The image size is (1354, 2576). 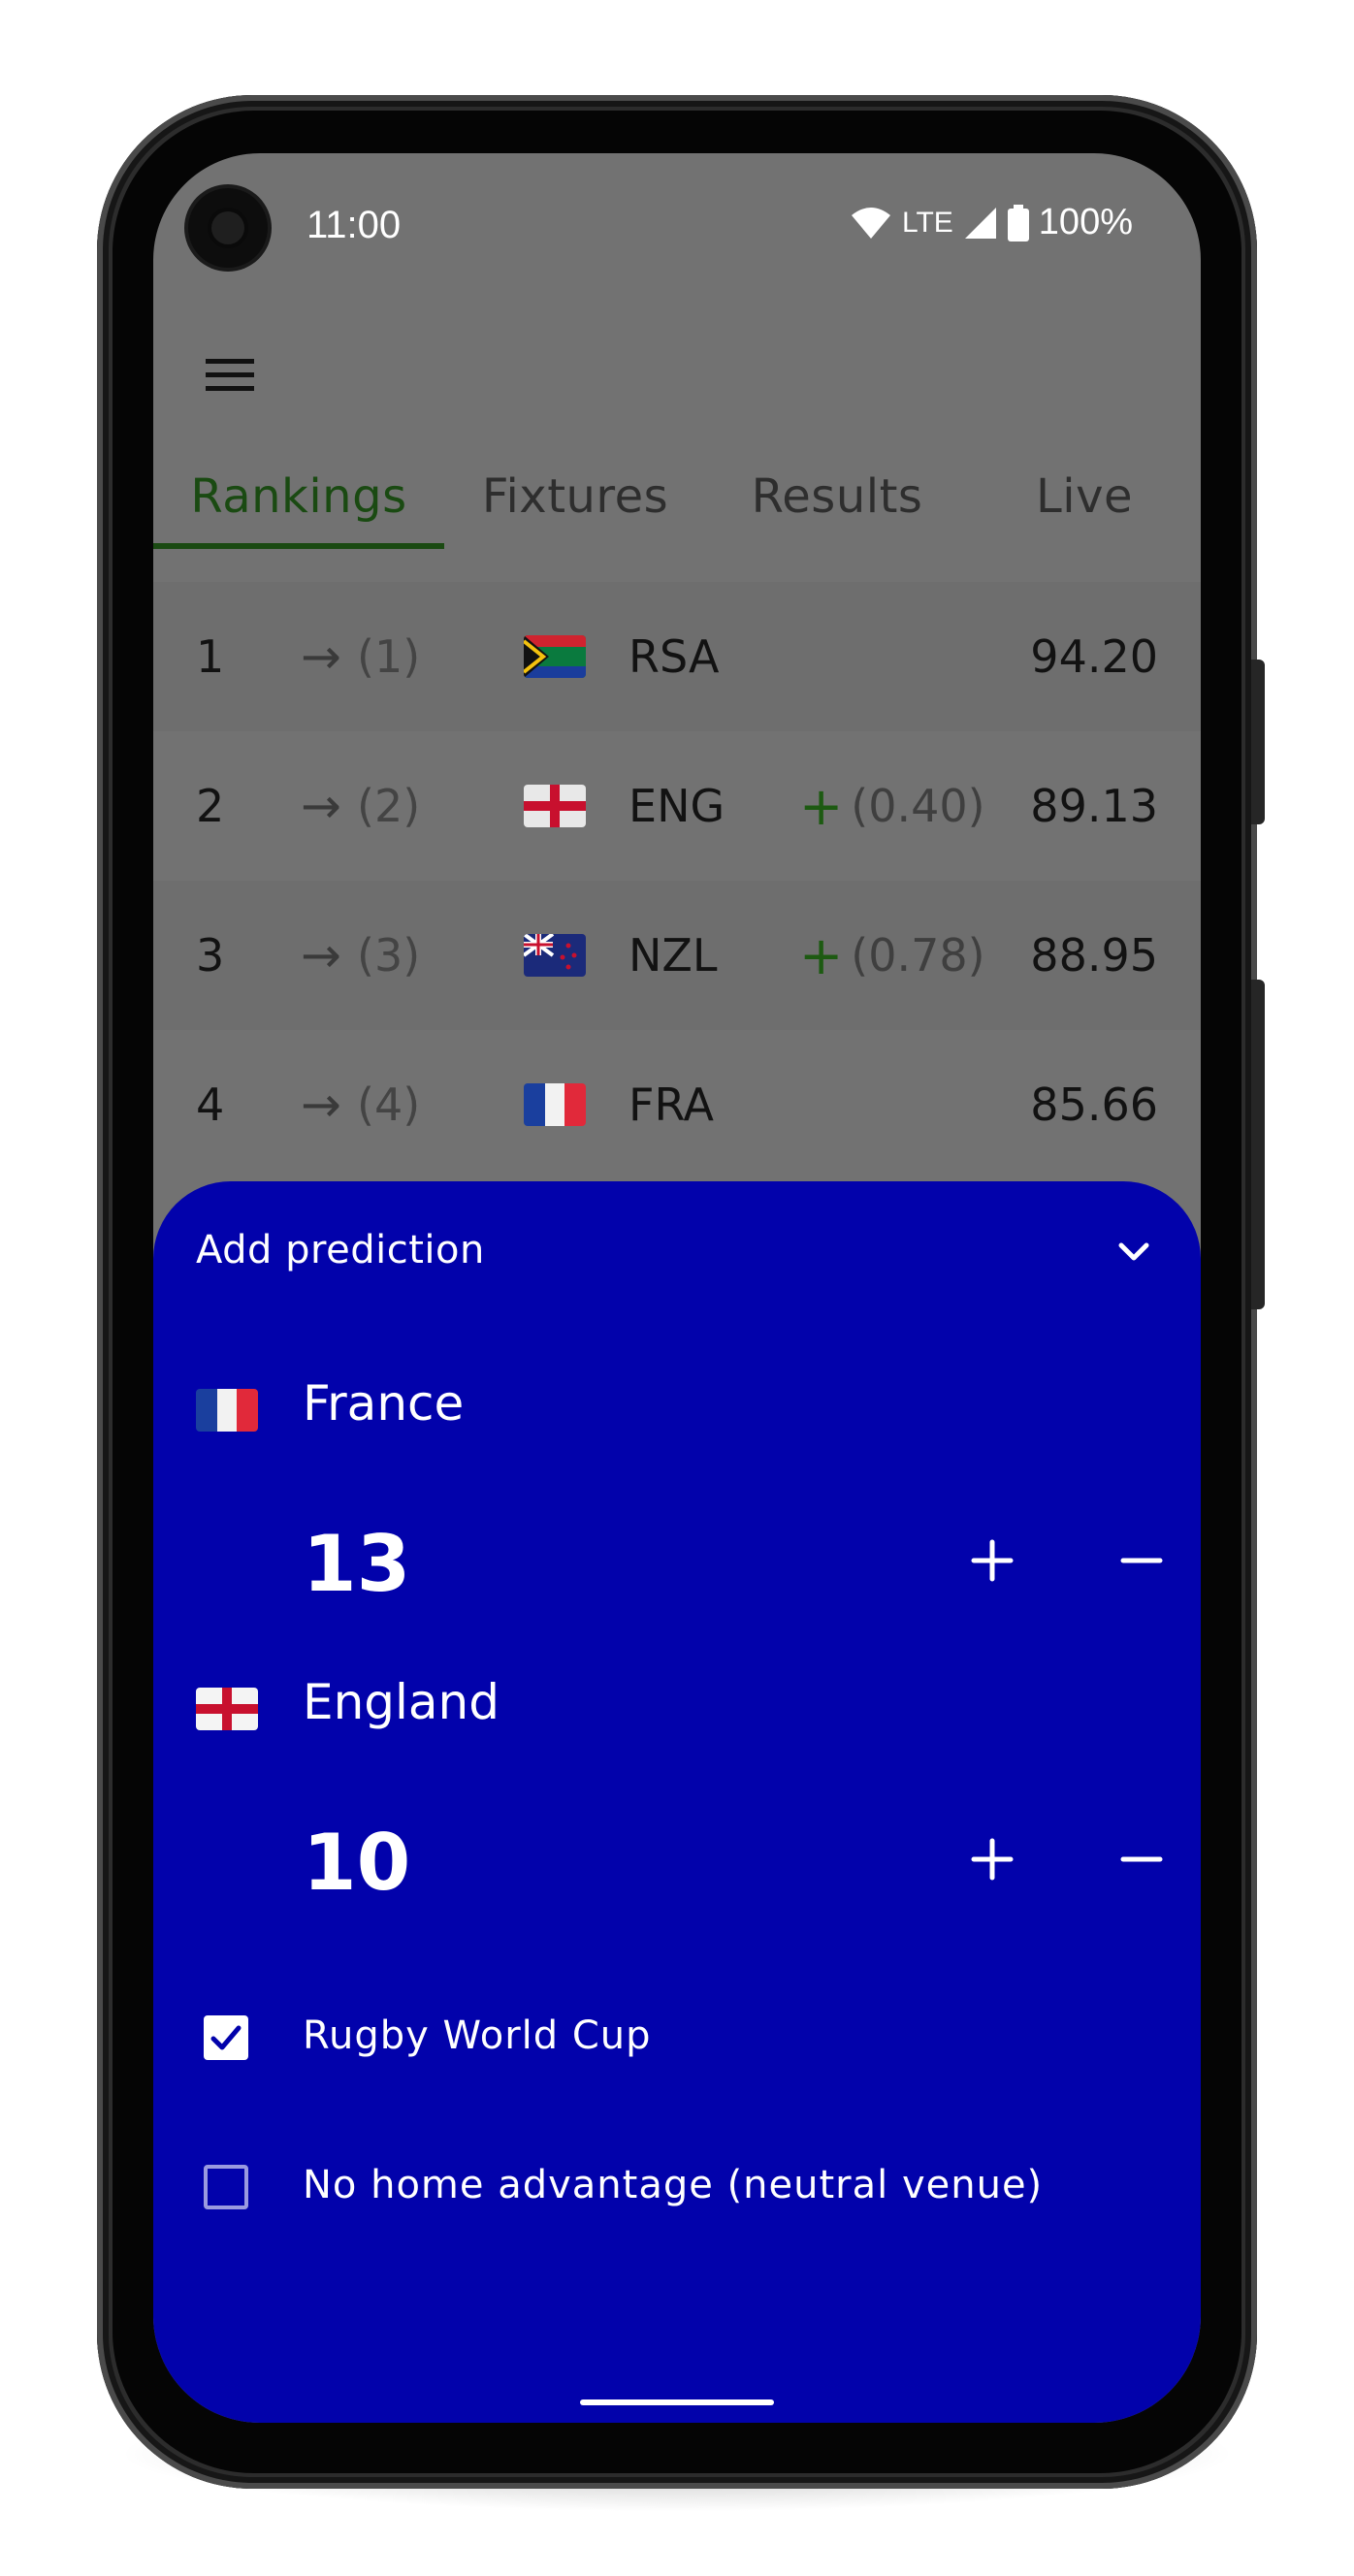 I want to click on power-button, so click(x=1258, y=742).